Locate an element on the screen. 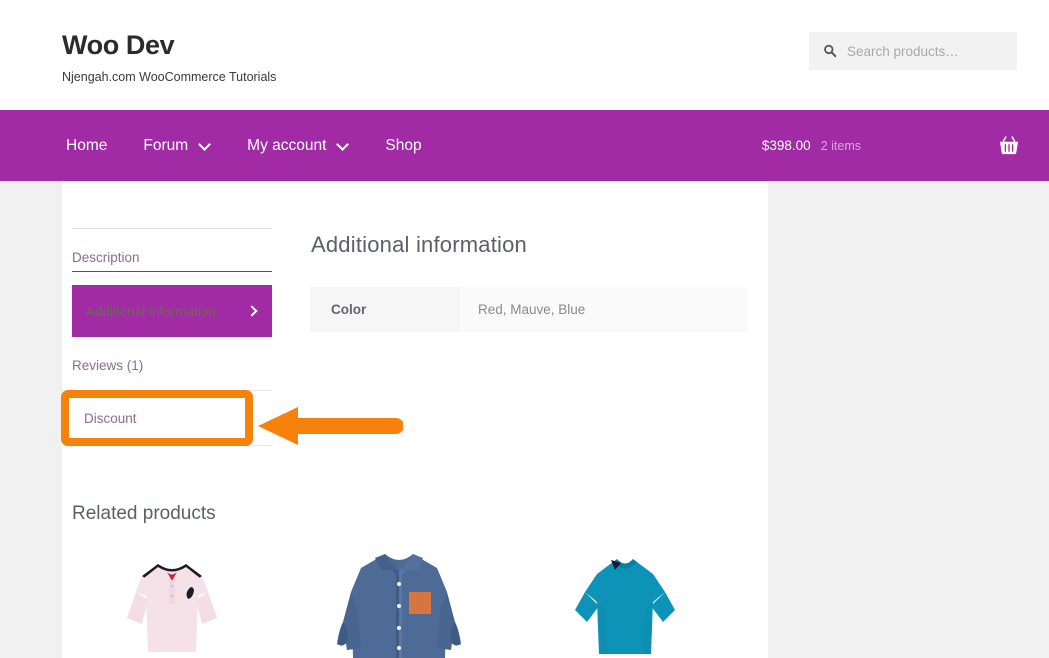 This screenshot has height=658, width=1049. site-title: Woo Dev is located at coordinates (118, 45).